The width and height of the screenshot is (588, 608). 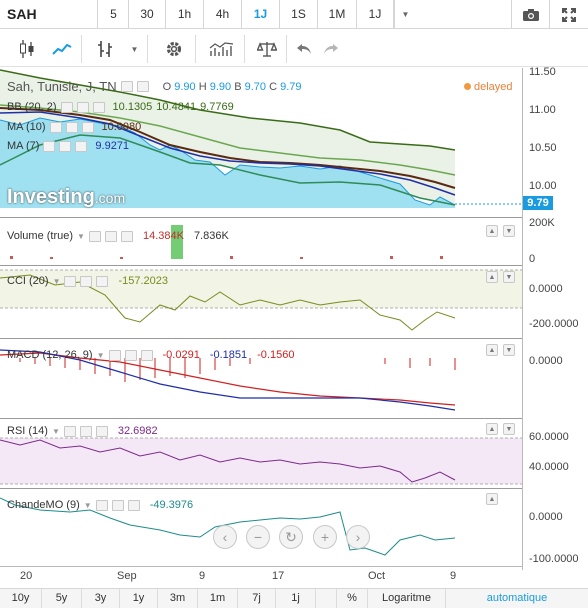 I want to click on chevron-right-icon: ›, so click(x=358, y=537).